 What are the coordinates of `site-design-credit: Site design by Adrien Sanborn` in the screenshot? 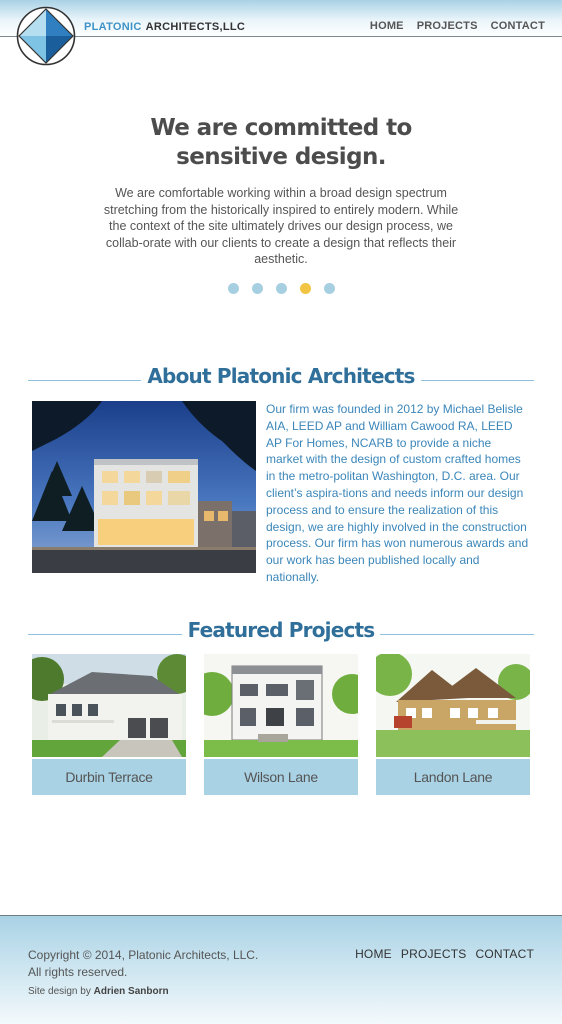 It's located at (98, 991).